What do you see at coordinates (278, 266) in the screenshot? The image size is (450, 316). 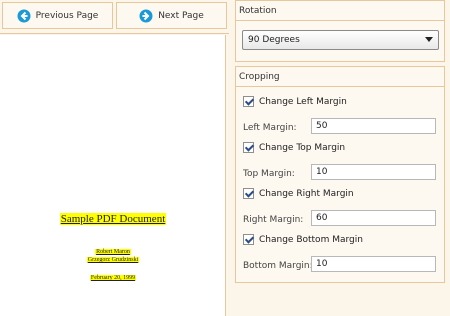 I see `bottom-margin-label: Bottom Margin:` at bounding box center [278, 266].